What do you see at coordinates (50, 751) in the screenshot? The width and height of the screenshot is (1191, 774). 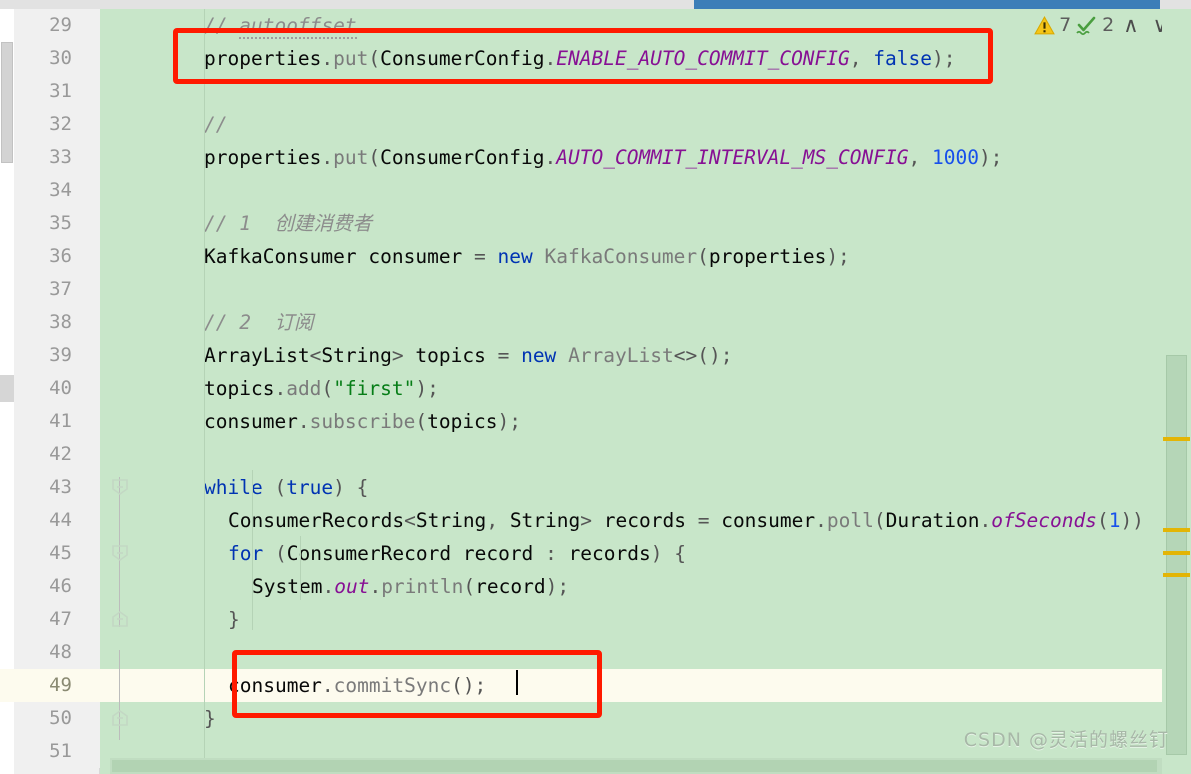 I see `line-number: 51` at bounding box center [50, 751].